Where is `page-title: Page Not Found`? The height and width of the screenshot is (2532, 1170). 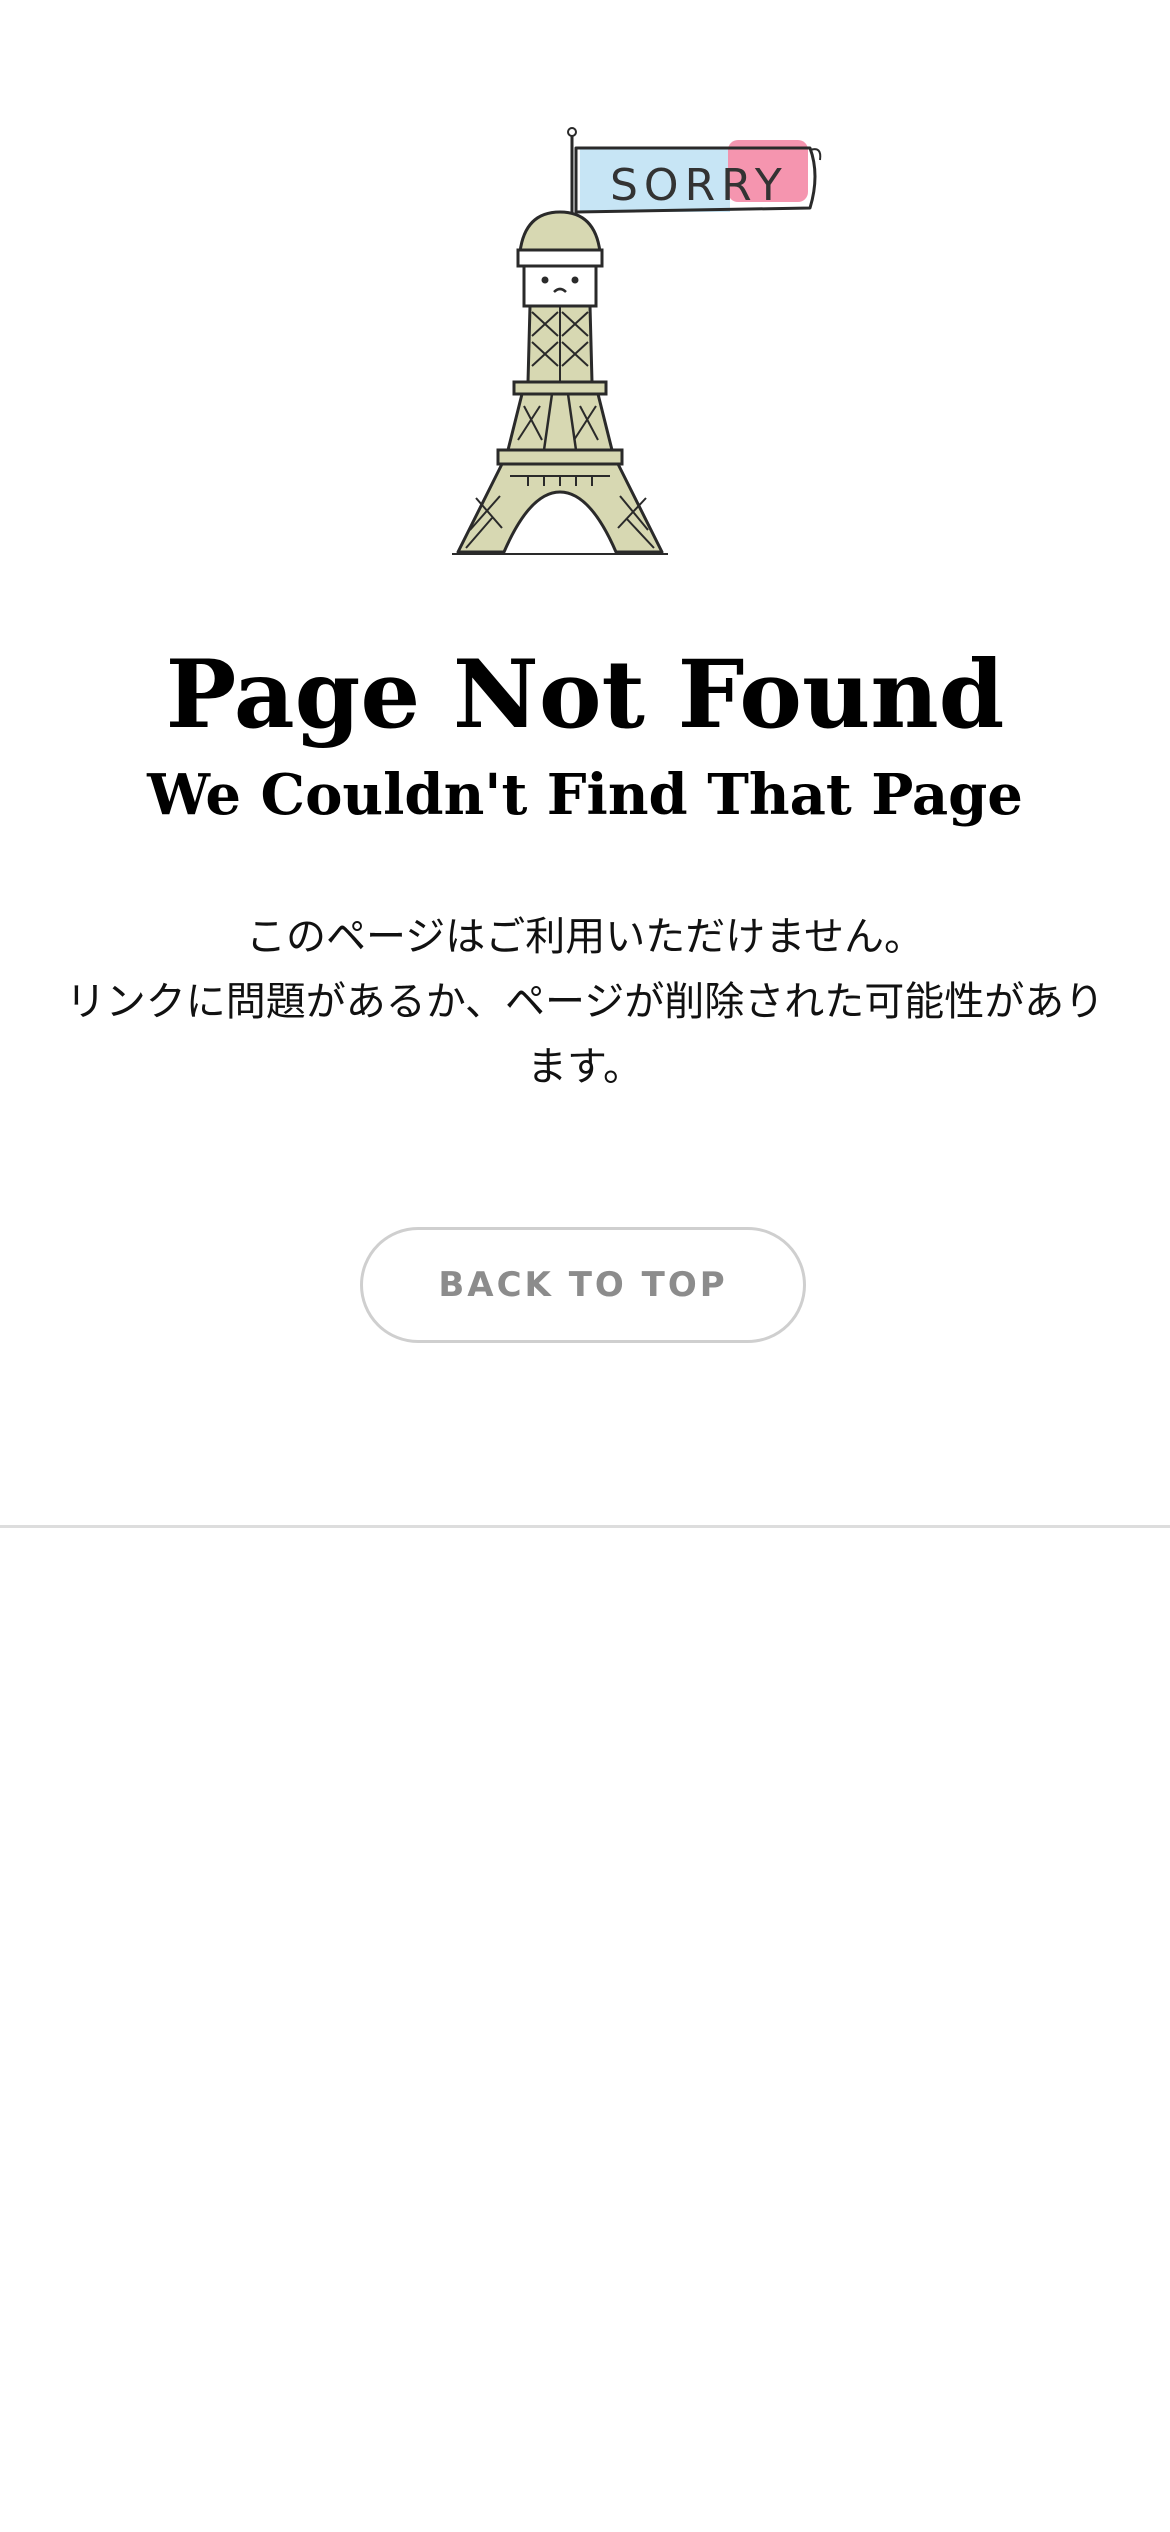
page-title: Page Not Found is located at coordinates (585, 695).